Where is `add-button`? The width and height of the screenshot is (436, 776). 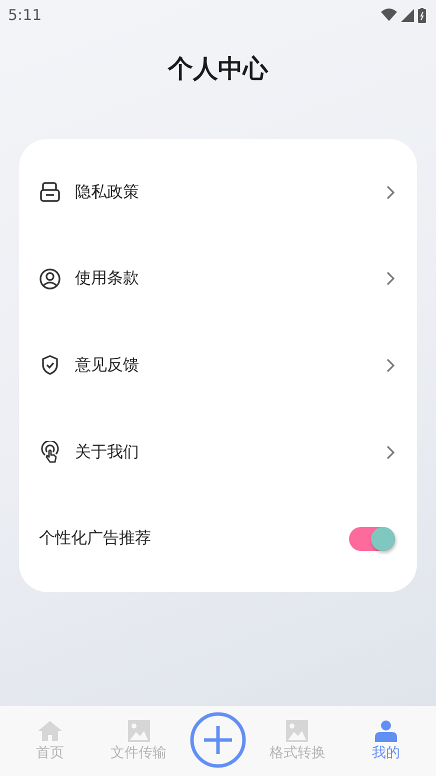 add-button is located at coordinates (218, 740).